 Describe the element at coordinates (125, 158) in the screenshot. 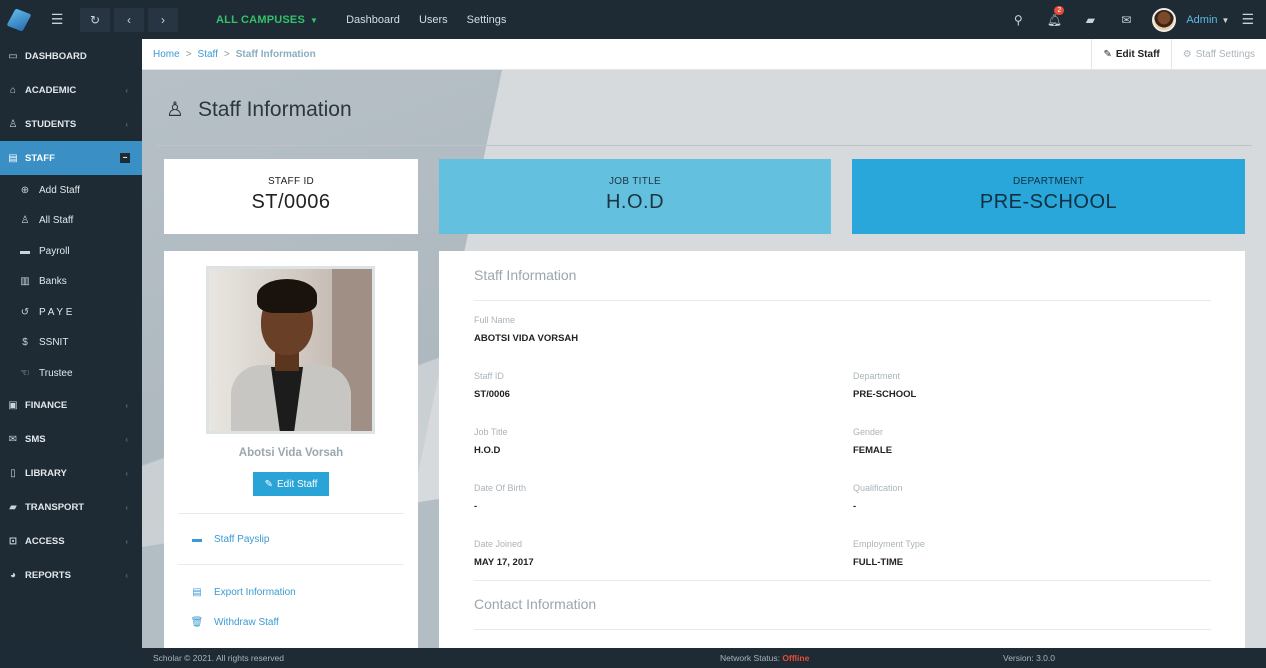

I see `collapse-icon: −` at that location.